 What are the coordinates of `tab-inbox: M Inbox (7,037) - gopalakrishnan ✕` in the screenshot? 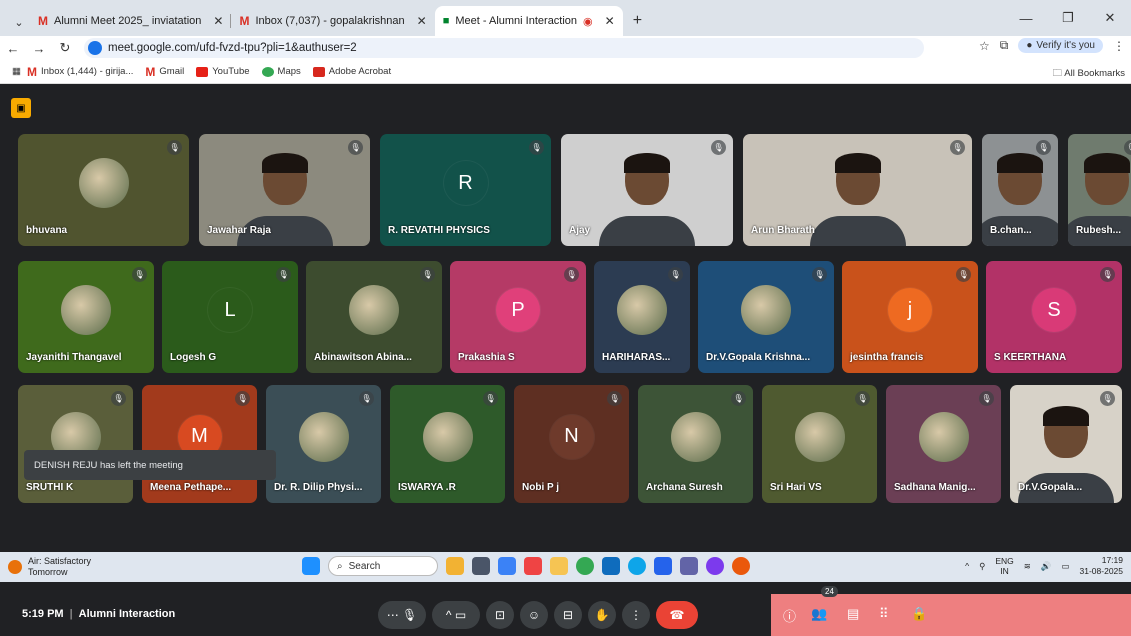 It's located at (332, 21).